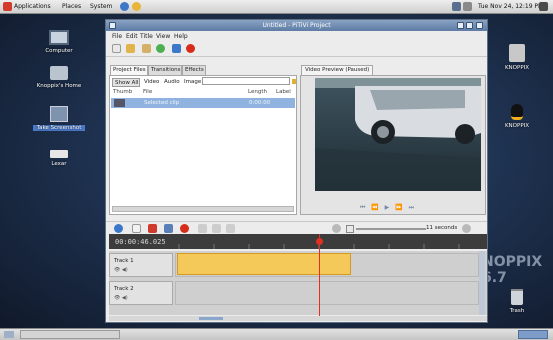 This screenshot has height=340, width=553. What do you see at coordinates (162, 103) in the screenshot?
I see `file-name: Selected clip` at bounding box center [162, 103].